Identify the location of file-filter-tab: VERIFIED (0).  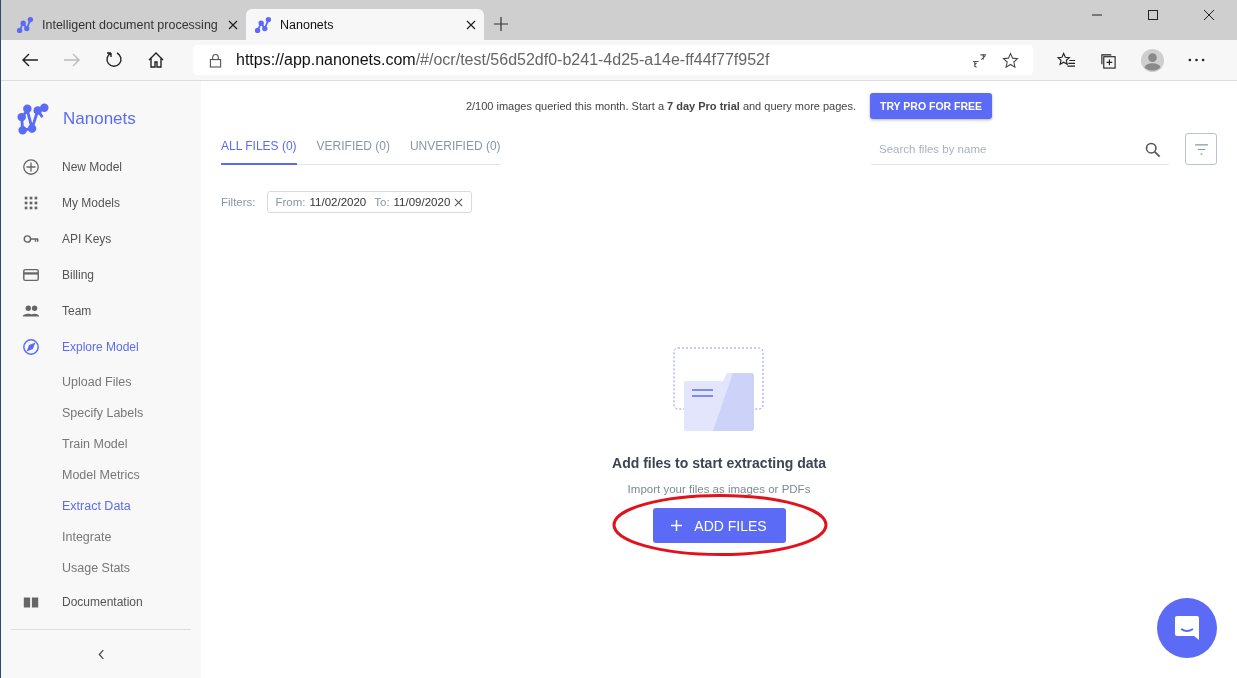
(353, 152).